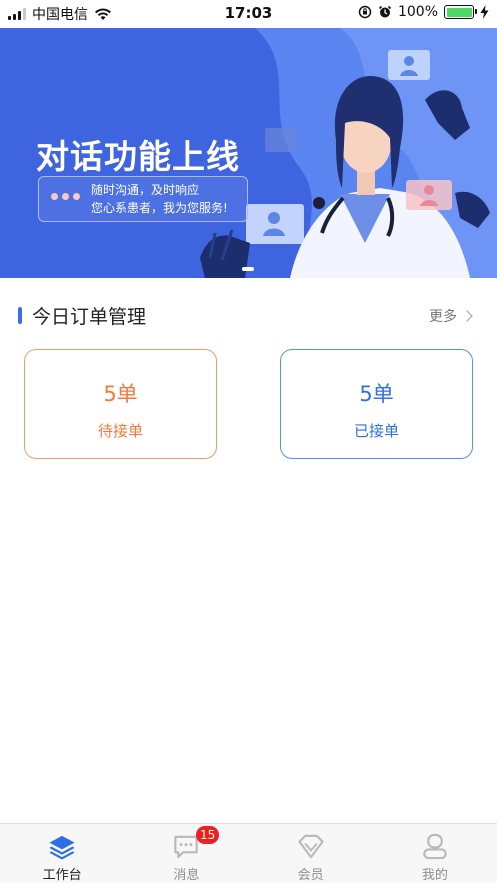 Image resolution: width=497 pixels, height=883 pixels. Describe the element at coordinates (310, 846) in the screenshot. I see `diamond-icon` at that location.